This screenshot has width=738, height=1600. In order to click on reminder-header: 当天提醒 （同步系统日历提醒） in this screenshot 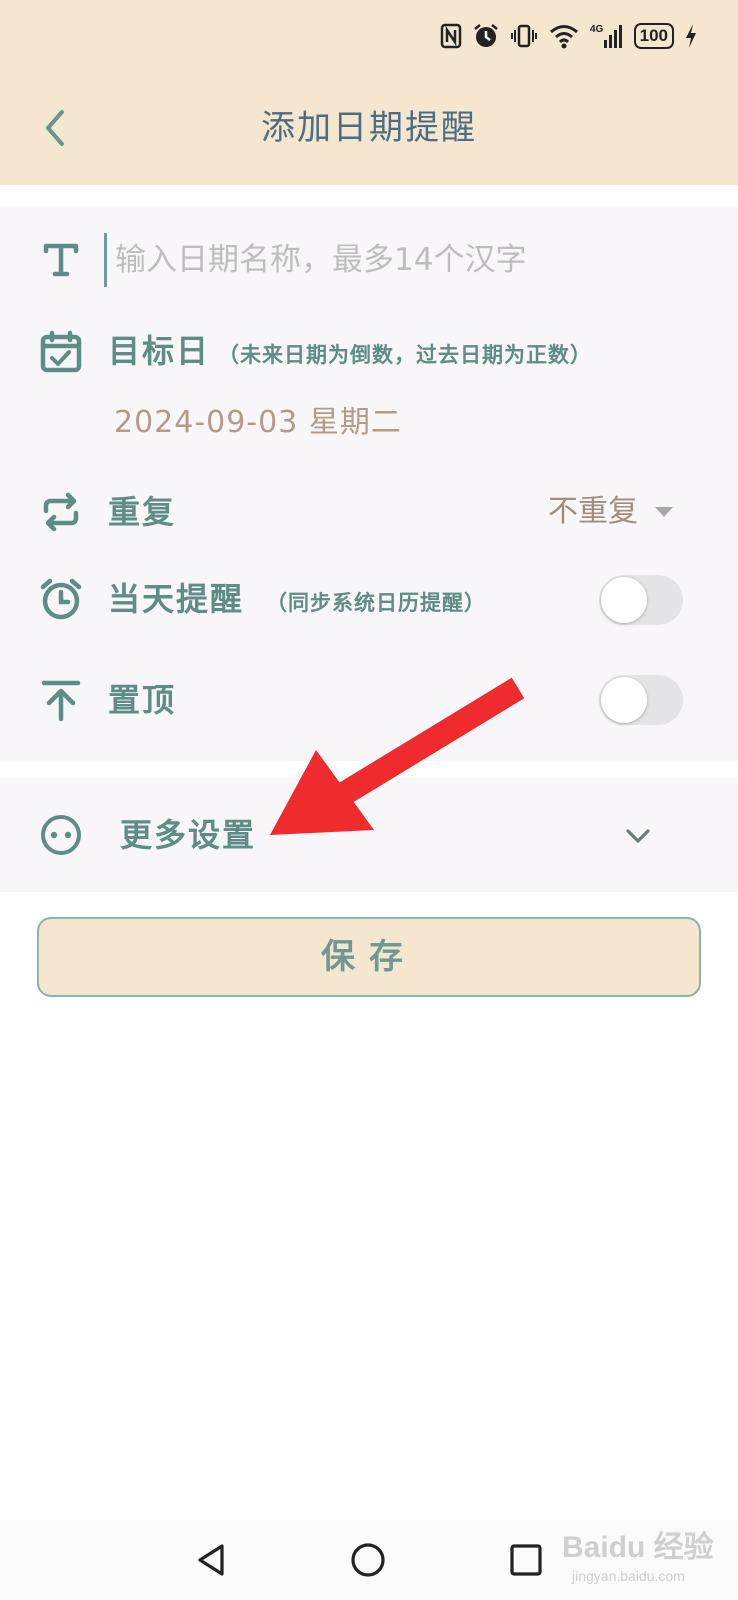, I will do `click(297, 601)`.